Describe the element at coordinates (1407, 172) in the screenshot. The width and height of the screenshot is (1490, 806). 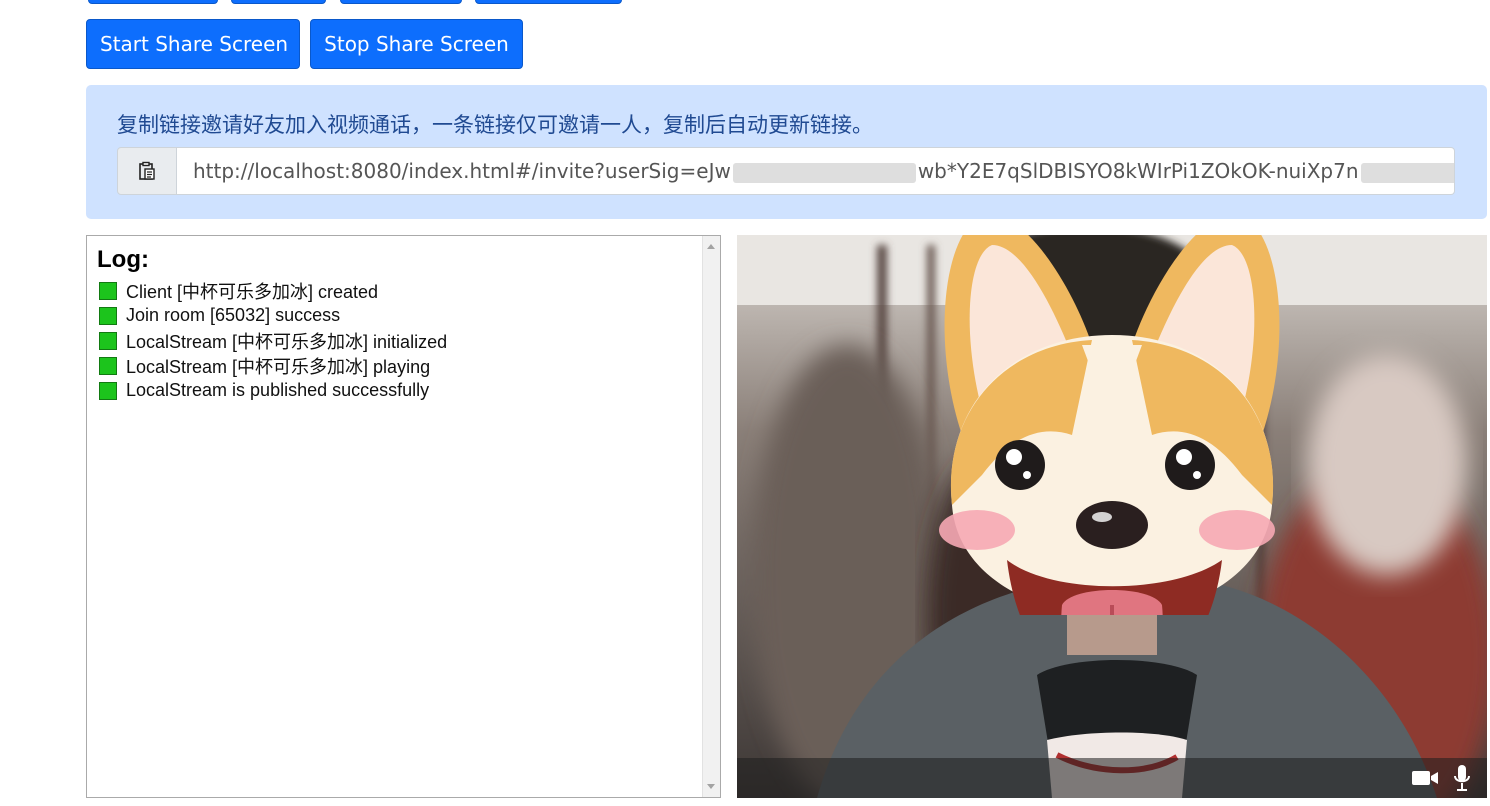
I see `redacted-segment-end` at that location.